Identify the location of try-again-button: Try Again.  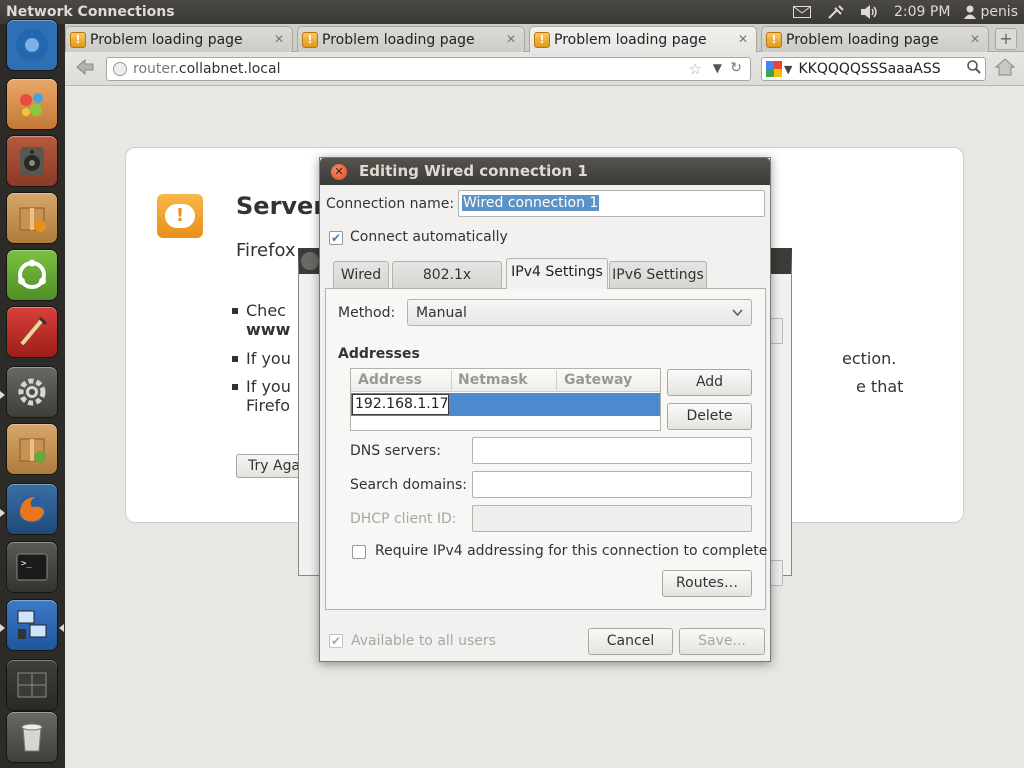
(271, 466).